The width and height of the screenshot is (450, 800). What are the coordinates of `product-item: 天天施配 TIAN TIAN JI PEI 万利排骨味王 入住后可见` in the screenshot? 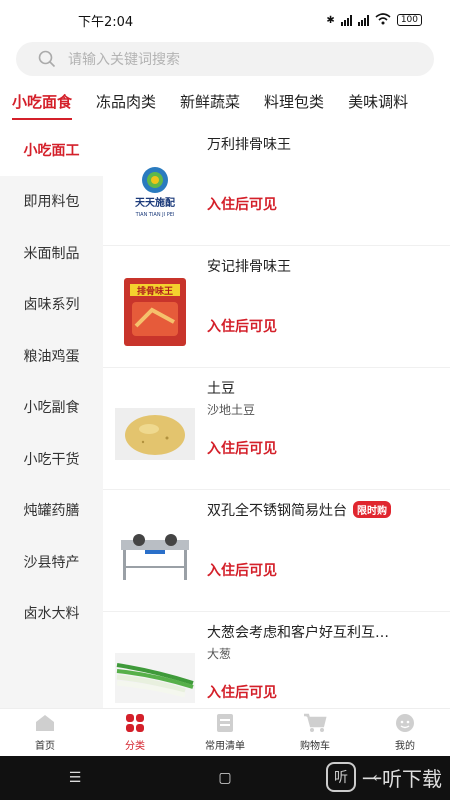 It's located at (276, 185).